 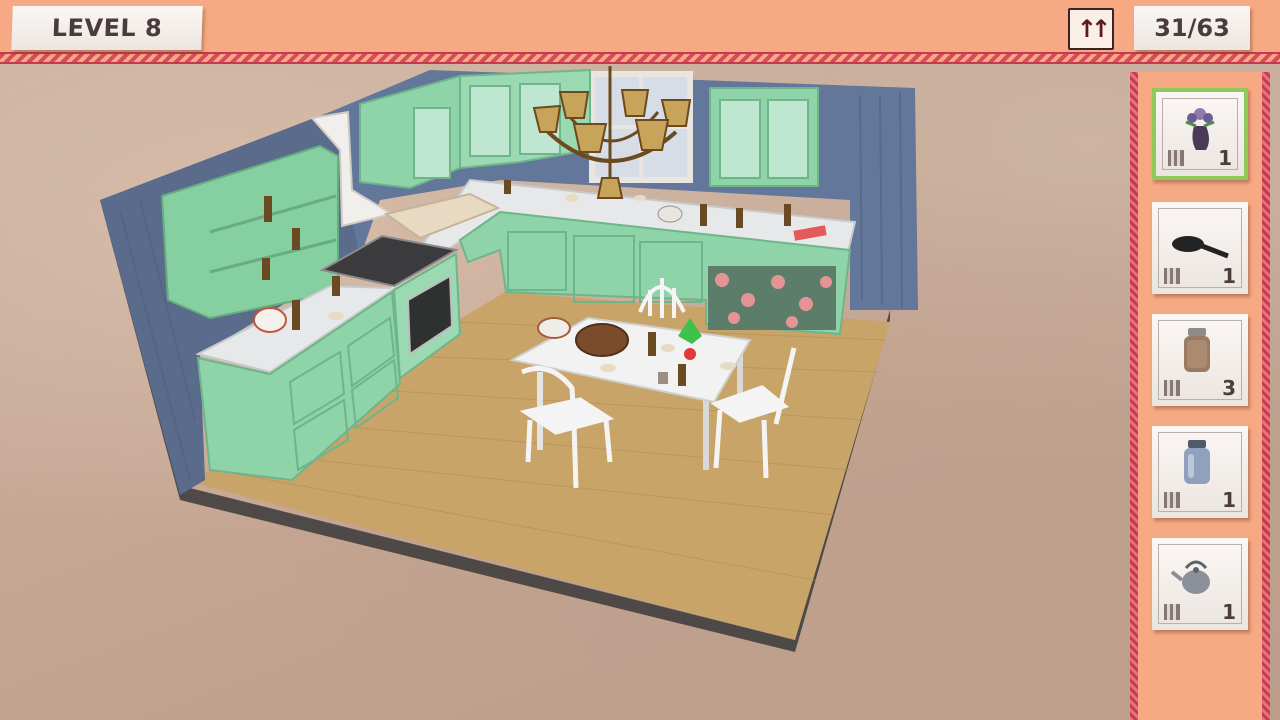 I want to click on glass-jar-icon, so click(x=1197, y=462).